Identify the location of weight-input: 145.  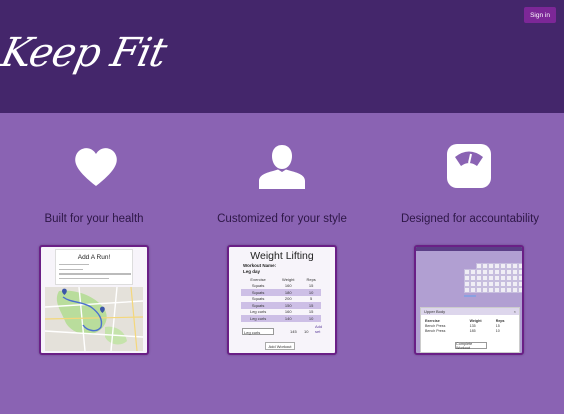
(293, 331).